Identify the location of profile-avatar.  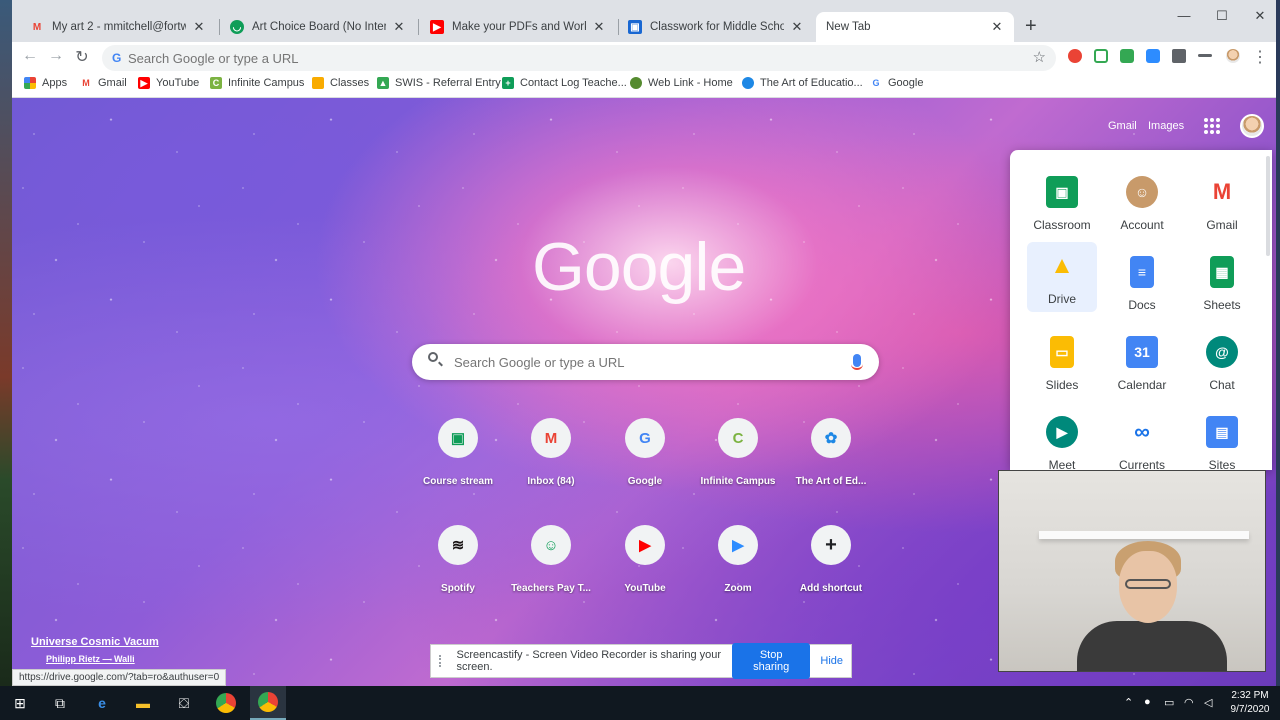
(1233, 56).